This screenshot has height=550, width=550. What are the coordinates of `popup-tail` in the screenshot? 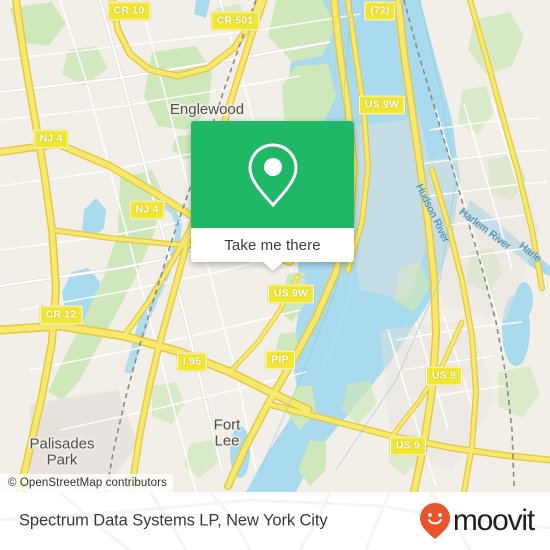 It's located at (272, 266).